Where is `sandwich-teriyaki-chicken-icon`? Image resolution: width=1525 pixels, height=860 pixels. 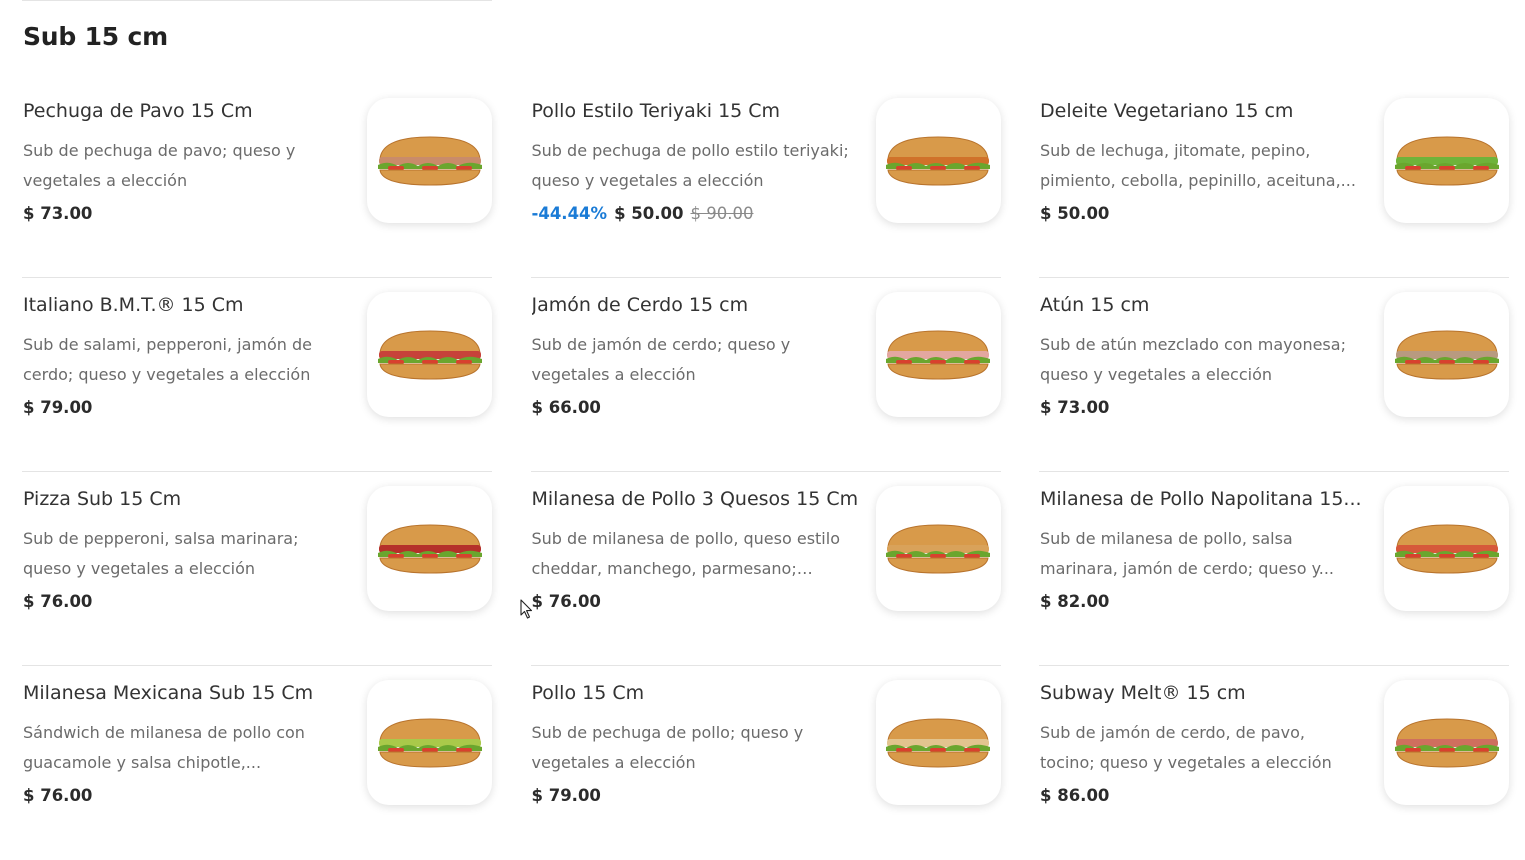
sandwich-teriyaki-chicken-icon is located at coordinates (938, 160).